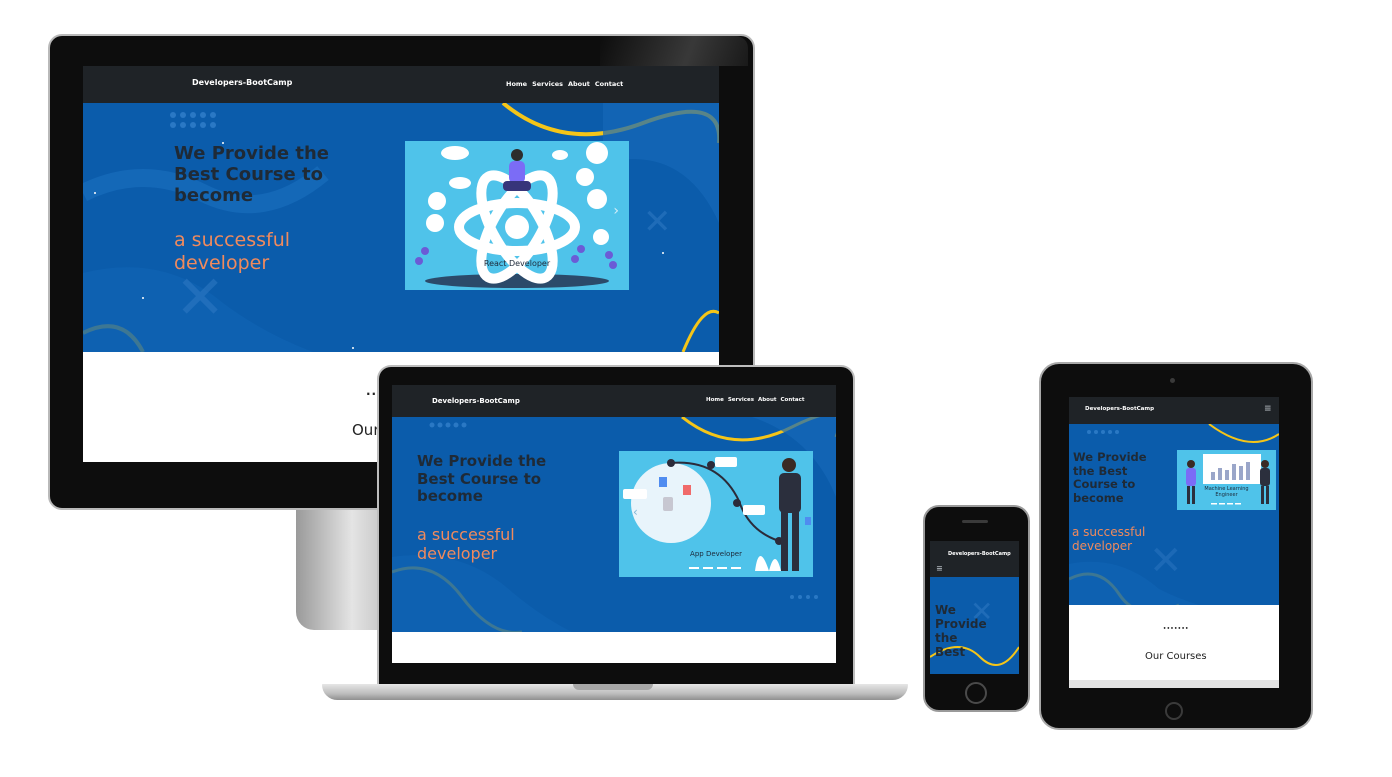 The image size is (1392, 777). Describe the element at coordinates (1176, 656) in the screenshot. I see `section-heading: Our Courses` at that location.